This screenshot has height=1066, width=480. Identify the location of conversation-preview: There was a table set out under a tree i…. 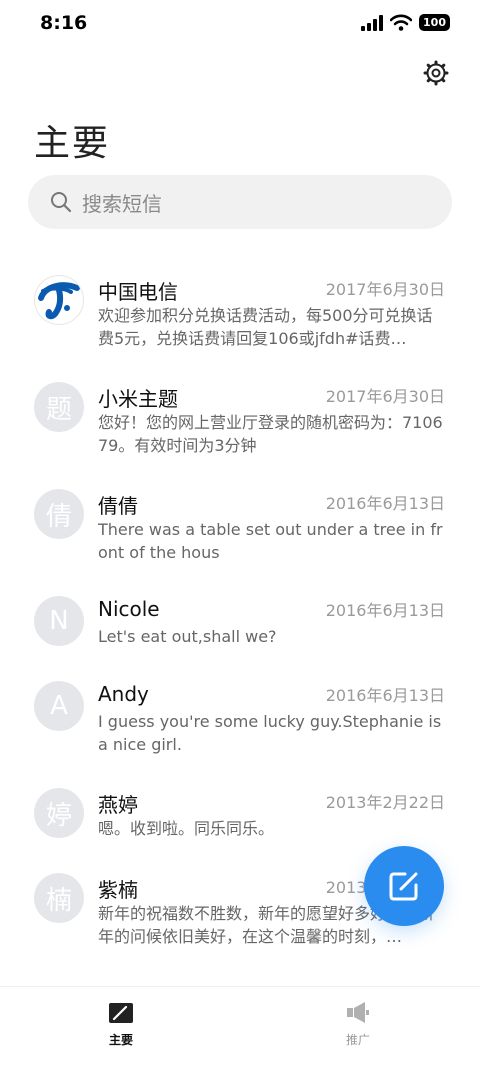
(270, 541).